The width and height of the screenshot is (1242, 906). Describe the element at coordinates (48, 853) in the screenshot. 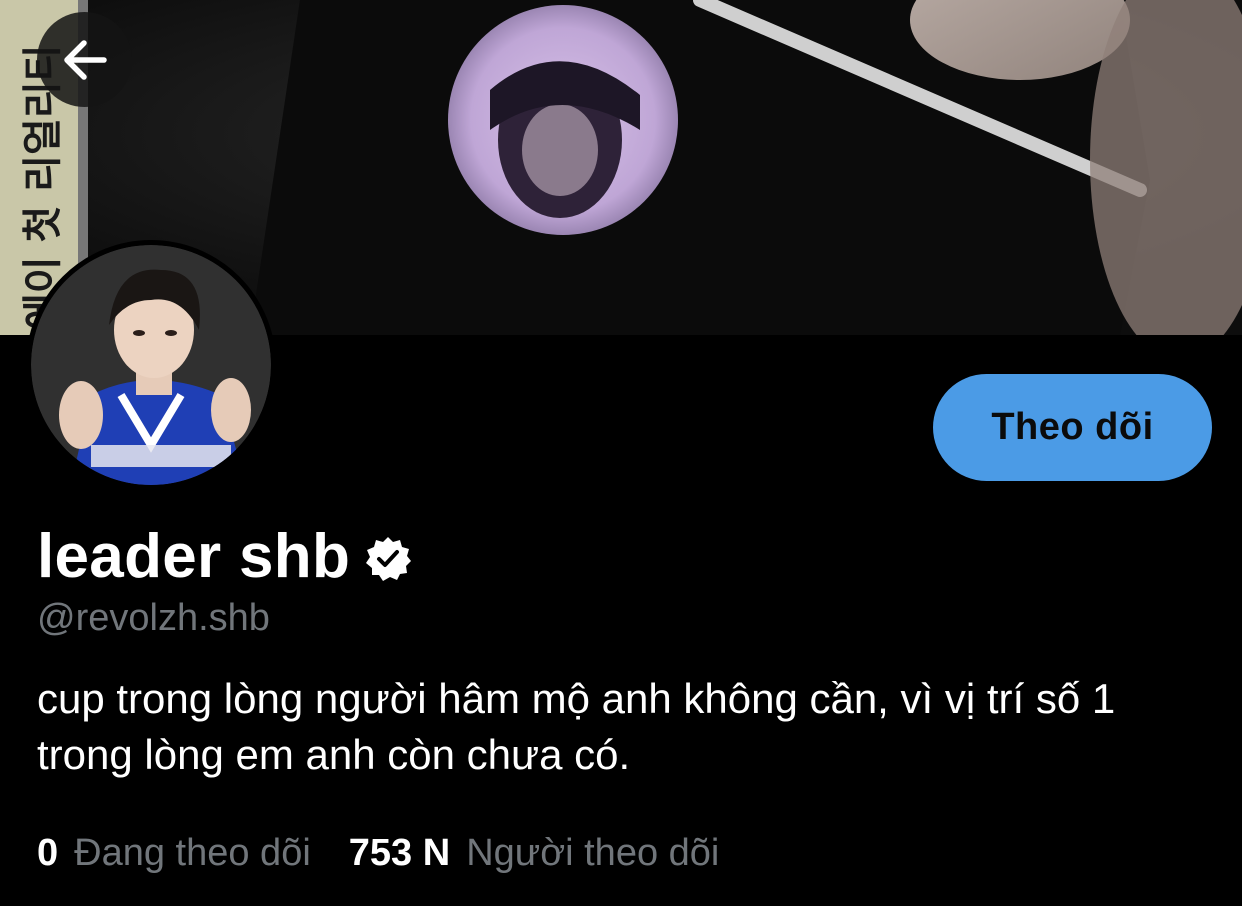

I see `following-count: 0` at that location.